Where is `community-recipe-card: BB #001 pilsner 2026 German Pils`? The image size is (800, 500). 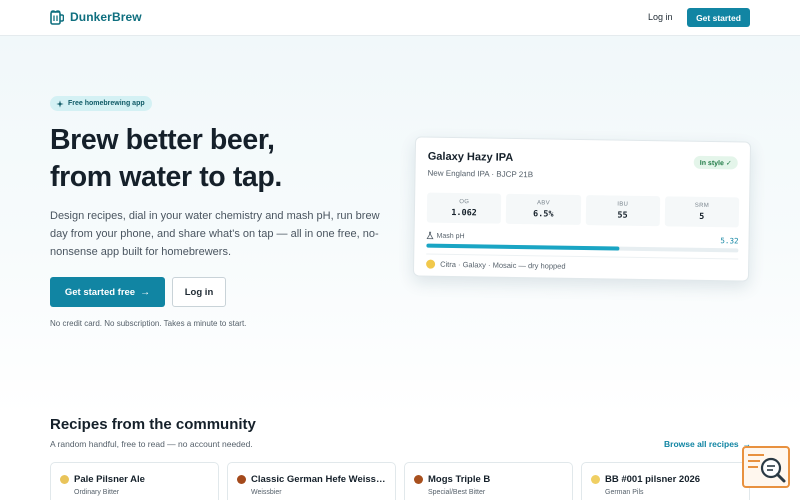
community-recipe-card: BB #001 pilsner 2026 German Pils is located at coordinates (665, 481).